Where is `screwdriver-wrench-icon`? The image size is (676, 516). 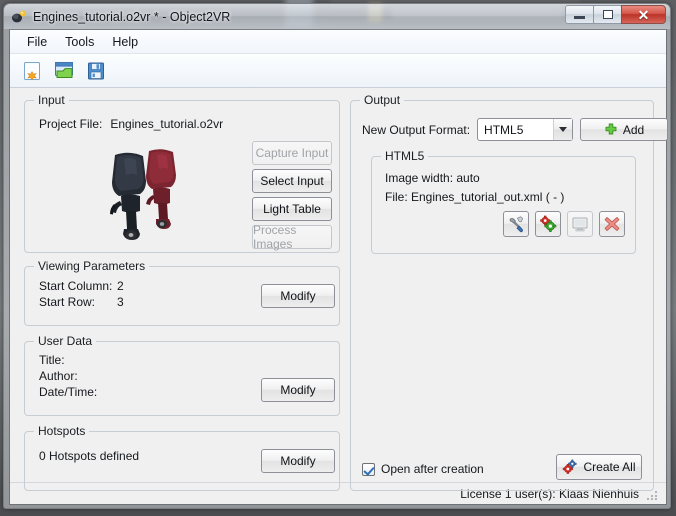
screwdriver-wrench-icon is located at coordinates (516, 224).